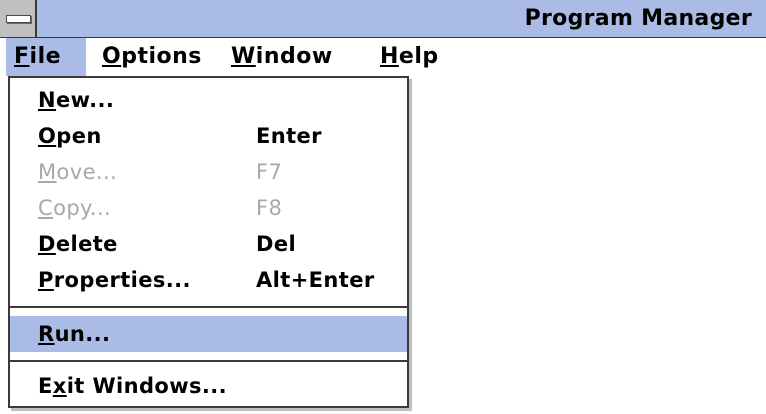  I want to click on menu-item-open: Open Enter, so click(208, 136).